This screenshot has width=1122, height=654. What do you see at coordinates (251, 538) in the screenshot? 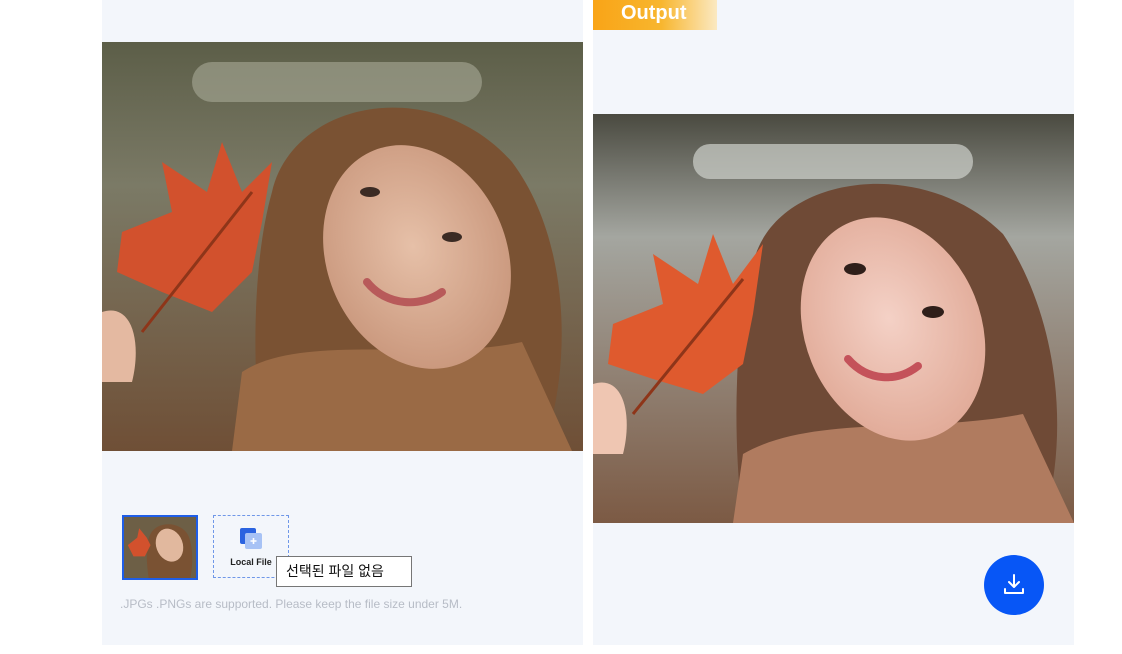
I see `add-file-icon` at bounding box center [251, 538].